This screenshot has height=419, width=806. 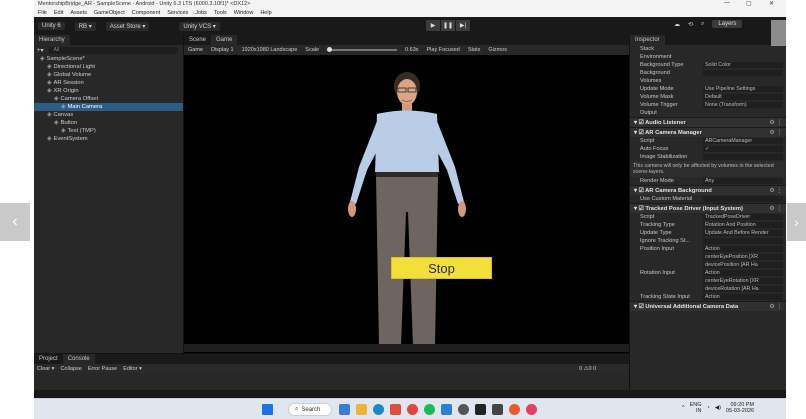 What do you see at coordinates (406, 348) in the screenshot?
I see `game-horizontal-scrollbar` at bounding box center [406, 348].